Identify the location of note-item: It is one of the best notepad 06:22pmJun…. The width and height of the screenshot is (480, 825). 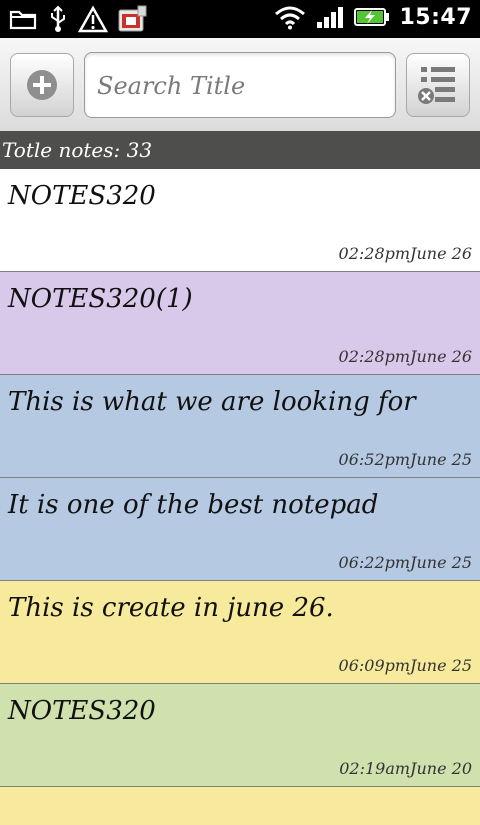
(240, 529).